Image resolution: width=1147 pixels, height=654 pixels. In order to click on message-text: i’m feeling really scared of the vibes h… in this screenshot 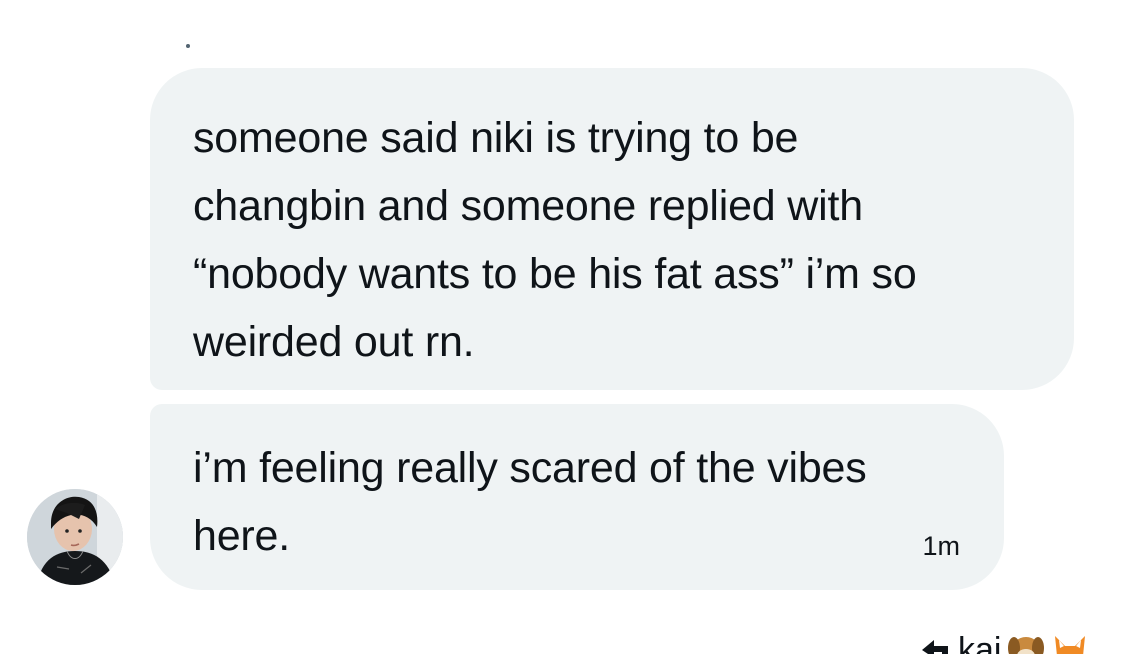, I will do `click(530, 502)`.